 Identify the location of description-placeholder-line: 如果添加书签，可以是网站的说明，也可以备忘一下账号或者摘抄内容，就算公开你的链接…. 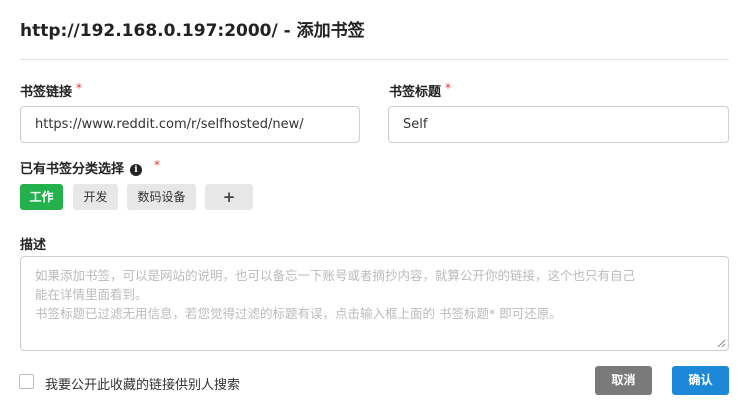
(335, 275).